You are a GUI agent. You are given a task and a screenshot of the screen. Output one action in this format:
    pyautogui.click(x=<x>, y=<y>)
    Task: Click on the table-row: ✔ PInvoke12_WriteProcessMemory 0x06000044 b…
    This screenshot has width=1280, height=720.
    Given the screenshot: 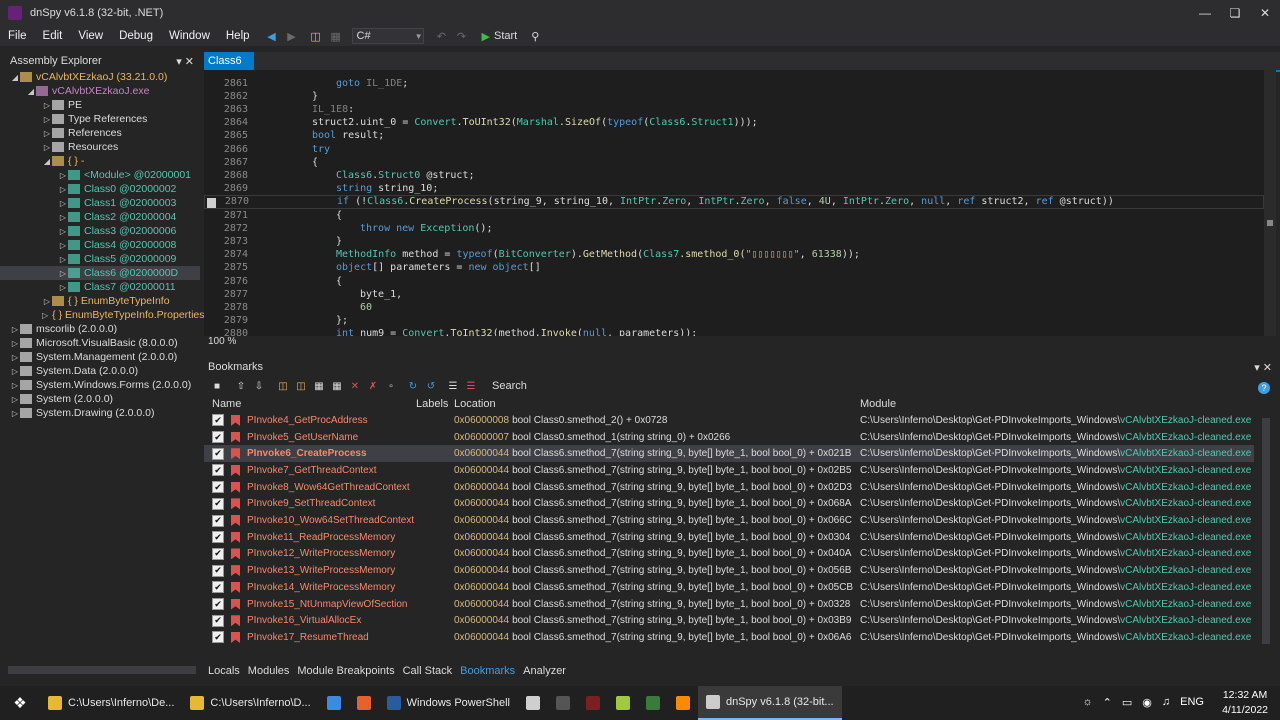 What is the action you would take?
    pyautogui.click(x=729, y=554)
    